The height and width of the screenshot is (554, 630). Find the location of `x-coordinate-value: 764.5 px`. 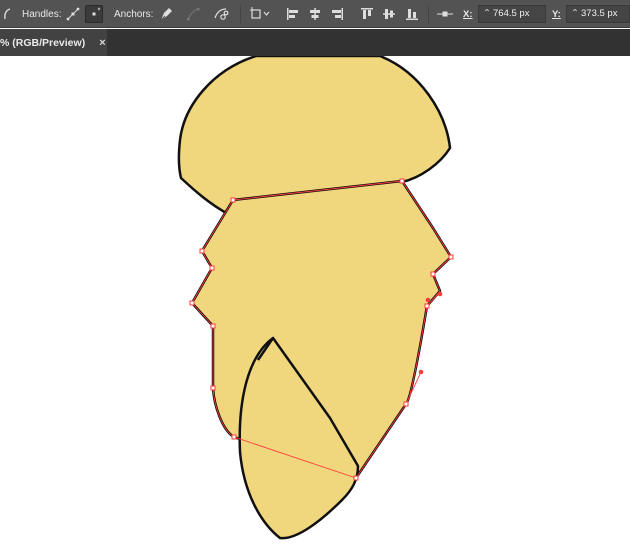

x-coordinate-value: 764.5 px is located at coordinates (511, 13).